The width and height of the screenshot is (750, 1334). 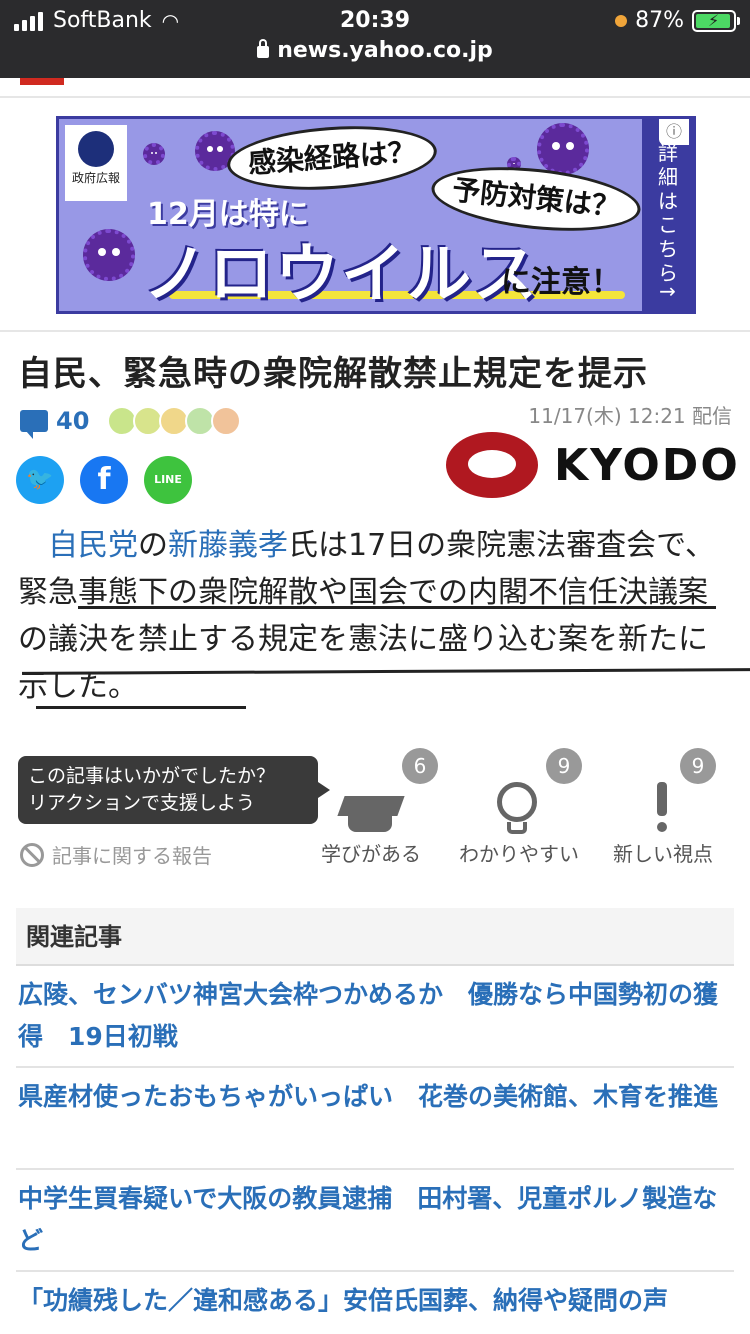 I want to click on reaction-faces, so click(x=174, y=421).